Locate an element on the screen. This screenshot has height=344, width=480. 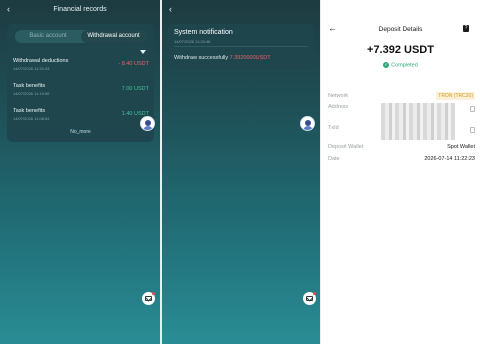
back-arrow-icon: ‹ is located at coordinates (170, 9).